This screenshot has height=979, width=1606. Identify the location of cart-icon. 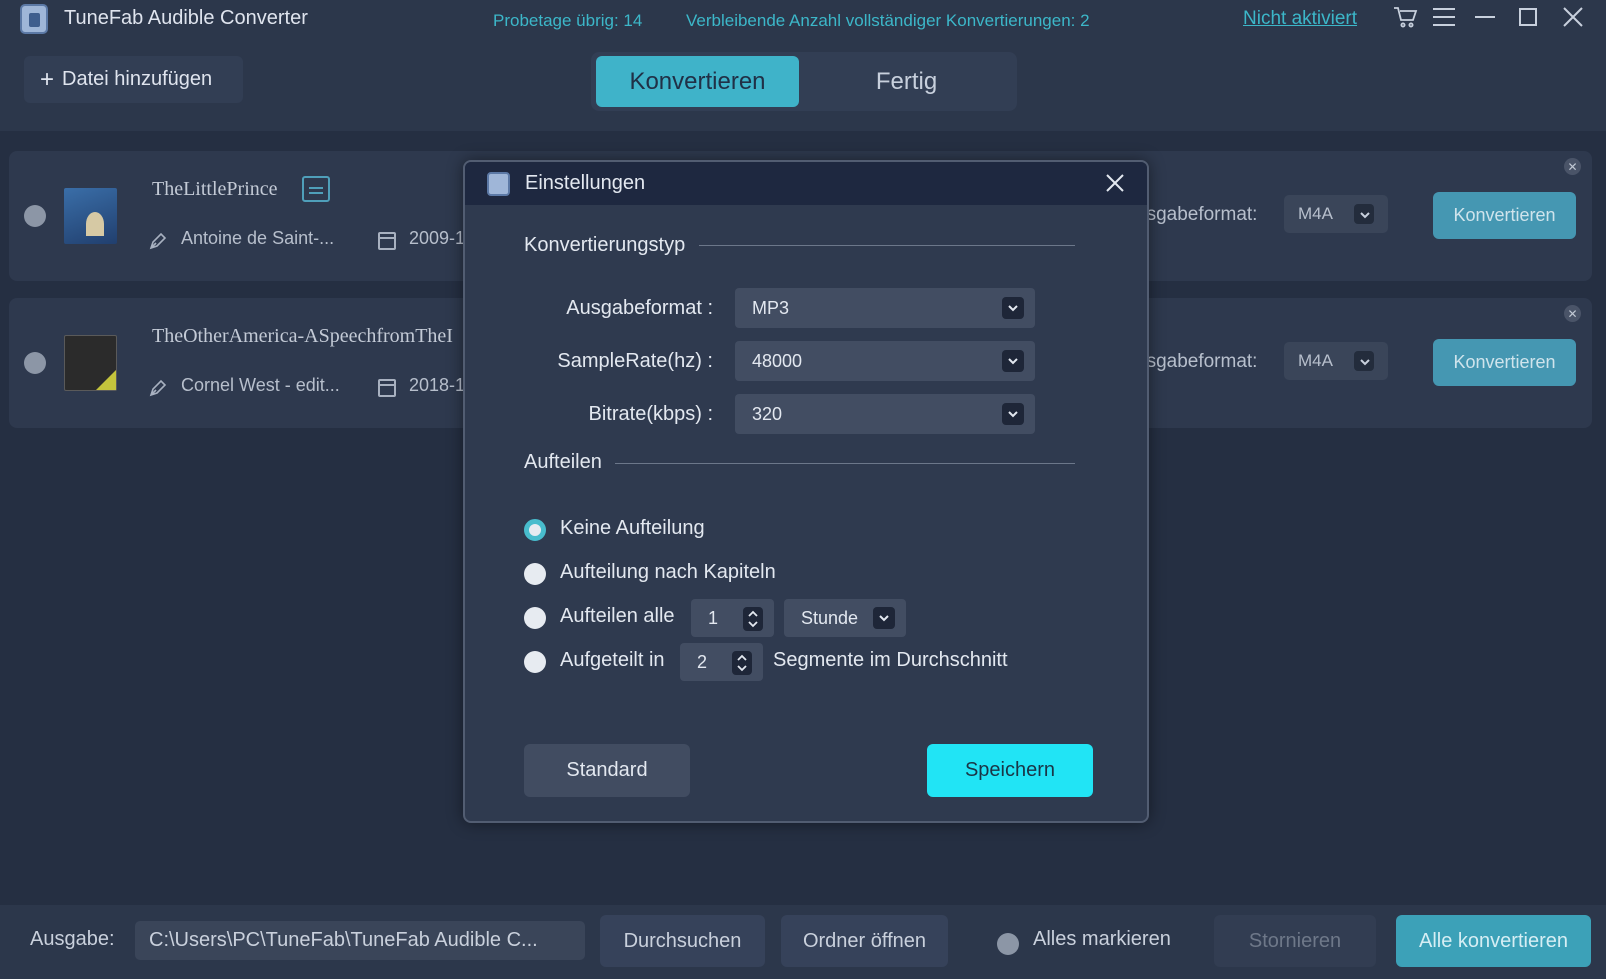
(1407, 19).